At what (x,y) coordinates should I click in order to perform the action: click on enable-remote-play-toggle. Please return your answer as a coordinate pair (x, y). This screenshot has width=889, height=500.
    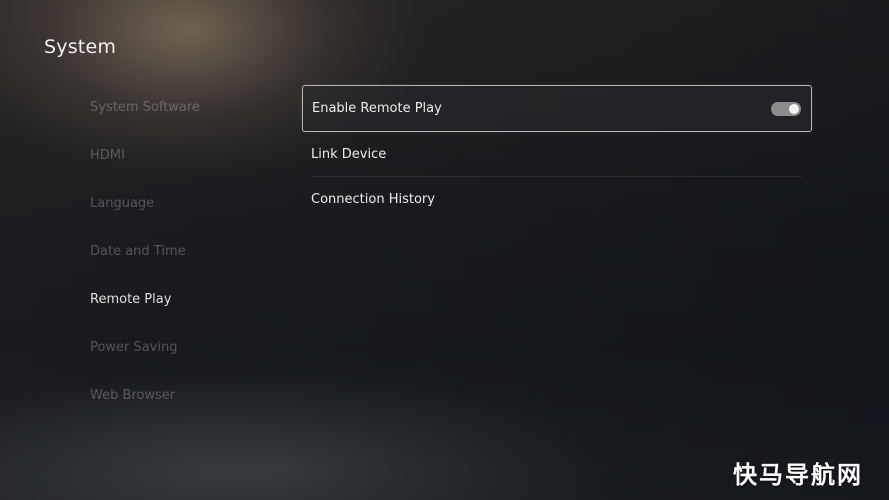
    Looking at the image, I should click on (786, 108).